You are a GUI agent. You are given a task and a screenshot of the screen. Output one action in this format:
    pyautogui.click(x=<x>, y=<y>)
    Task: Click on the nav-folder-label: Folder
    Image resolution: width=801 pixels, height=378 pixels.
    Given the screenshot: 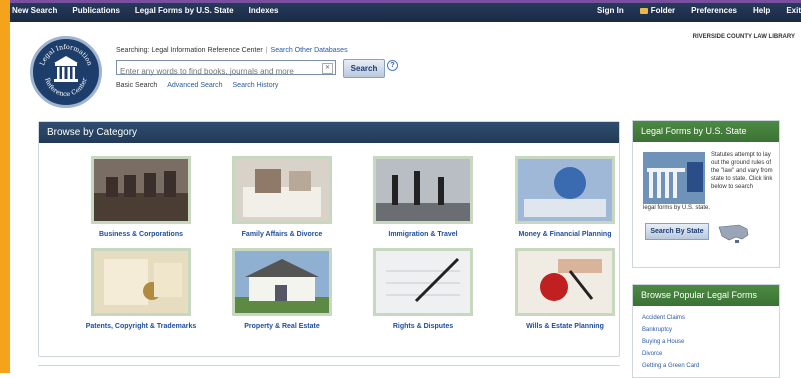 What is the action you would take?
    pyautogui.click(x=663, y=10)
    